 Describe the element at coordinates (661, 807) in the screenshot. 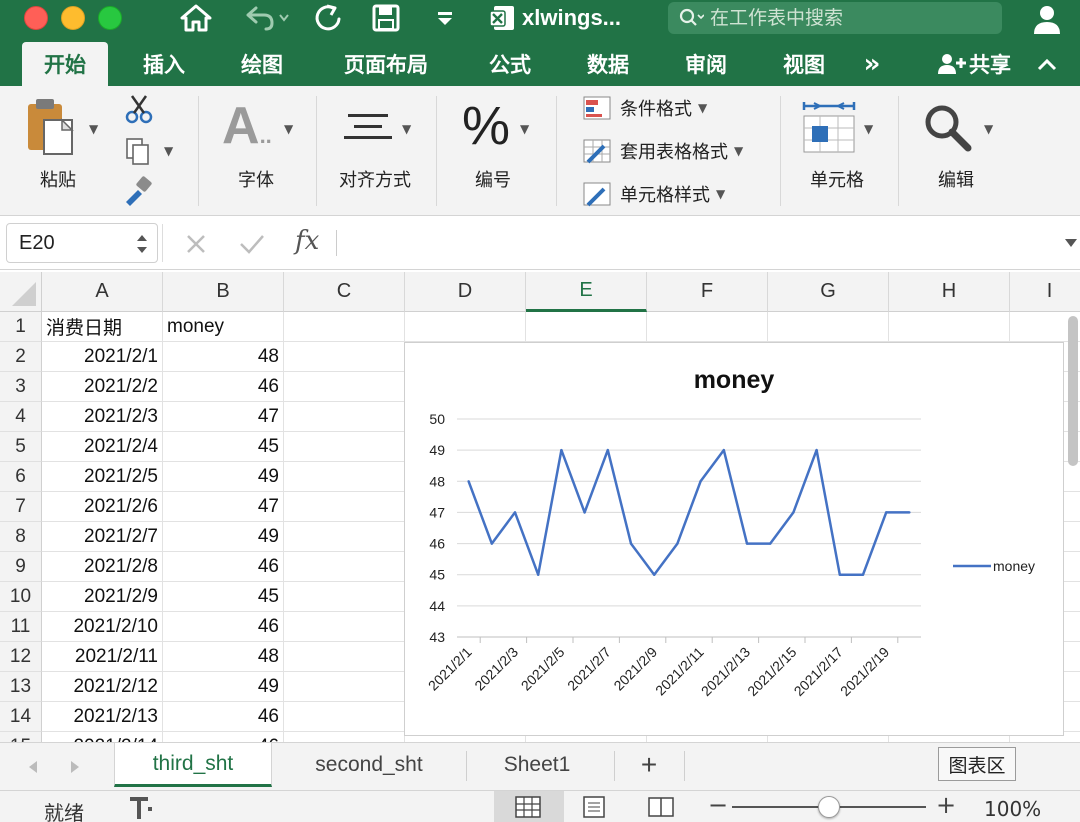

I see `page-break-view-icon` at that location.